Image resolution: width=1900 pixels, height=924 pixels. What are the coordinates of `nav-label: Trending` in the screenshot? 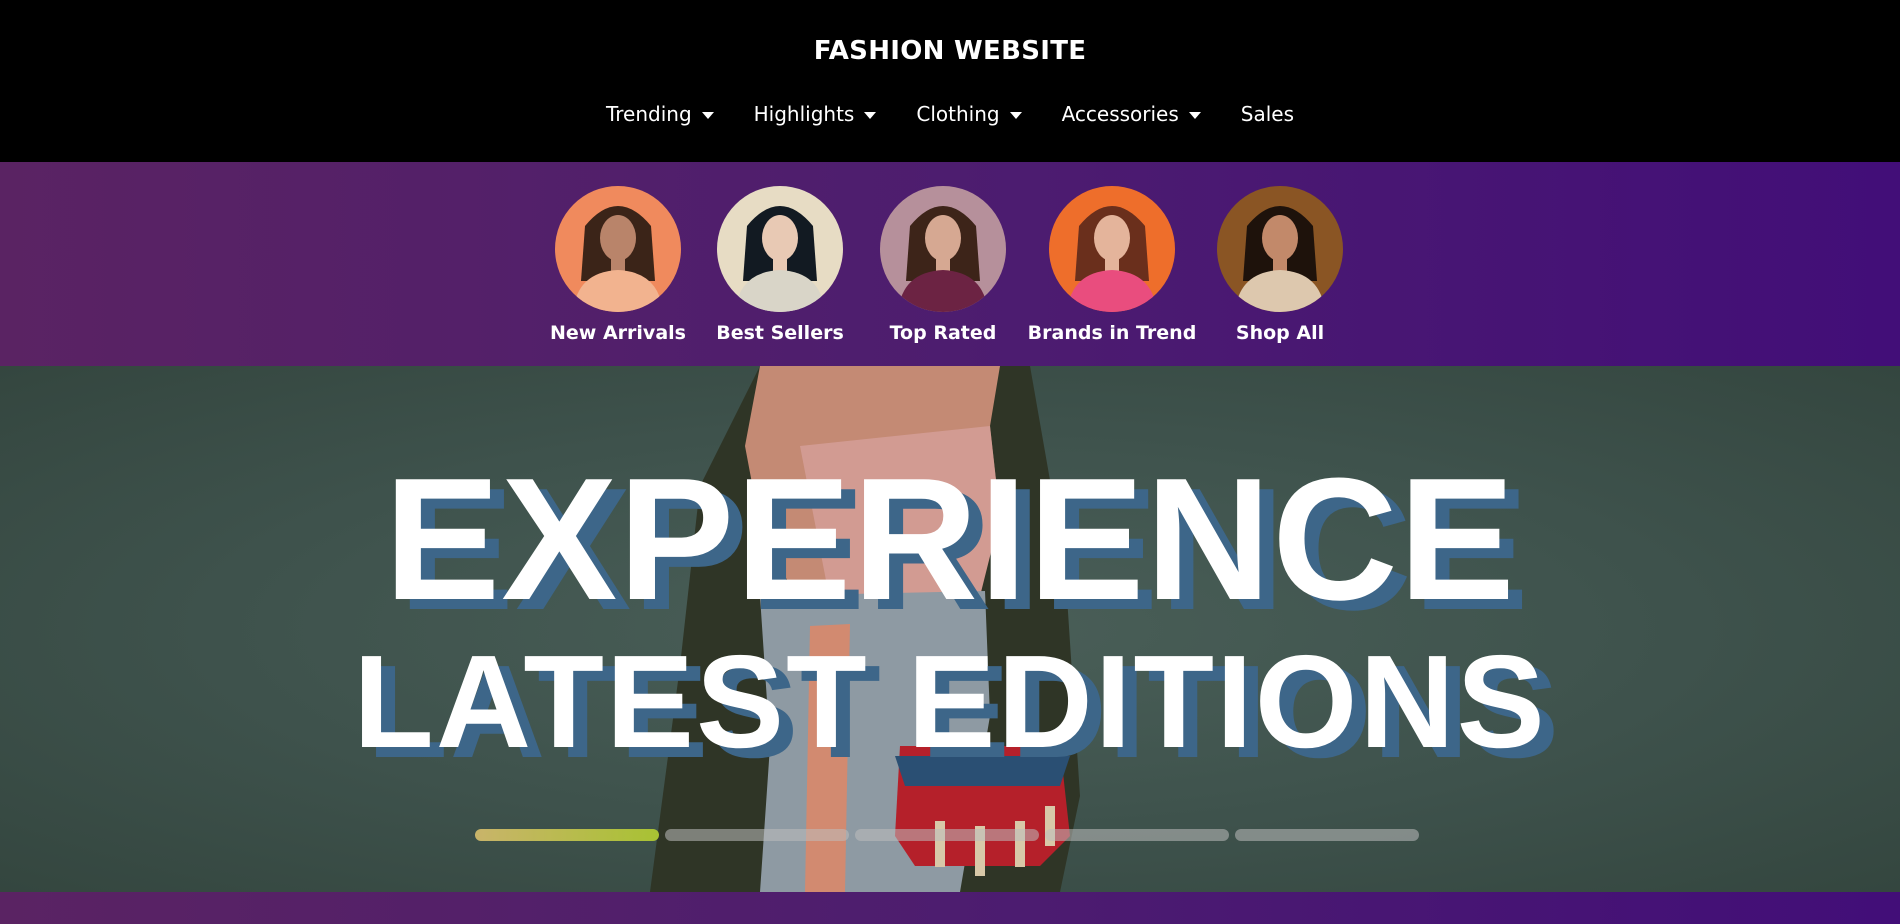 It's located at (648, 114).